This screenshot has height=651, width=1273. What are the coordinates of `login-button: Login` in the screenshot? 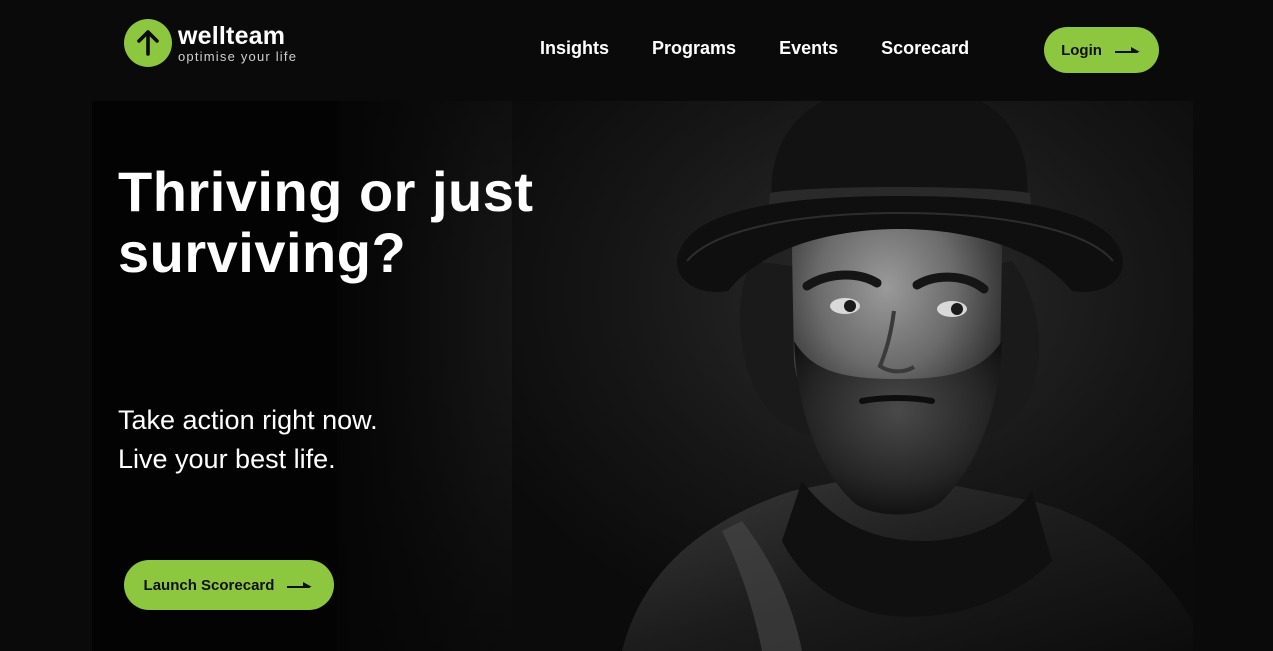 It's located at (1101, 50).